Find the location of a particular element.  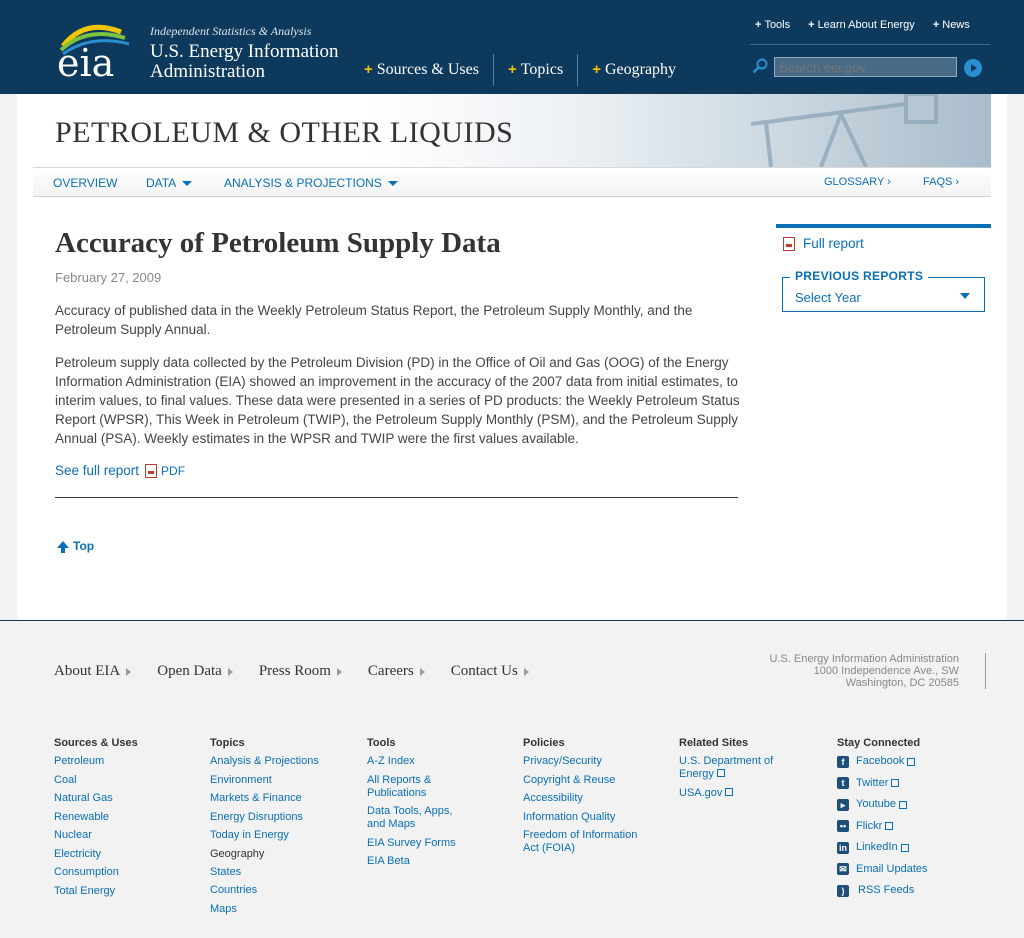

back-to-top-link: Top is located at coordinates (75, 546).